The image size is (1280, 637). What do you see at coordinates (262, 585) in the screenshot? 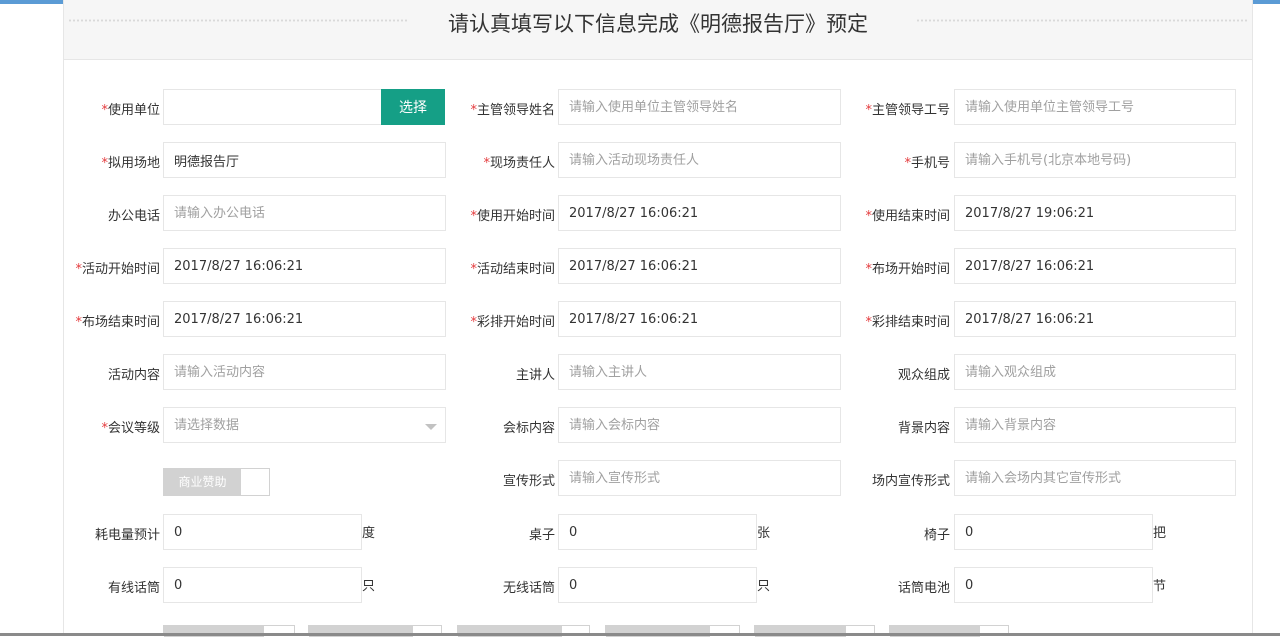
I see `wired-mic-input` at bounding box center [262, 585].